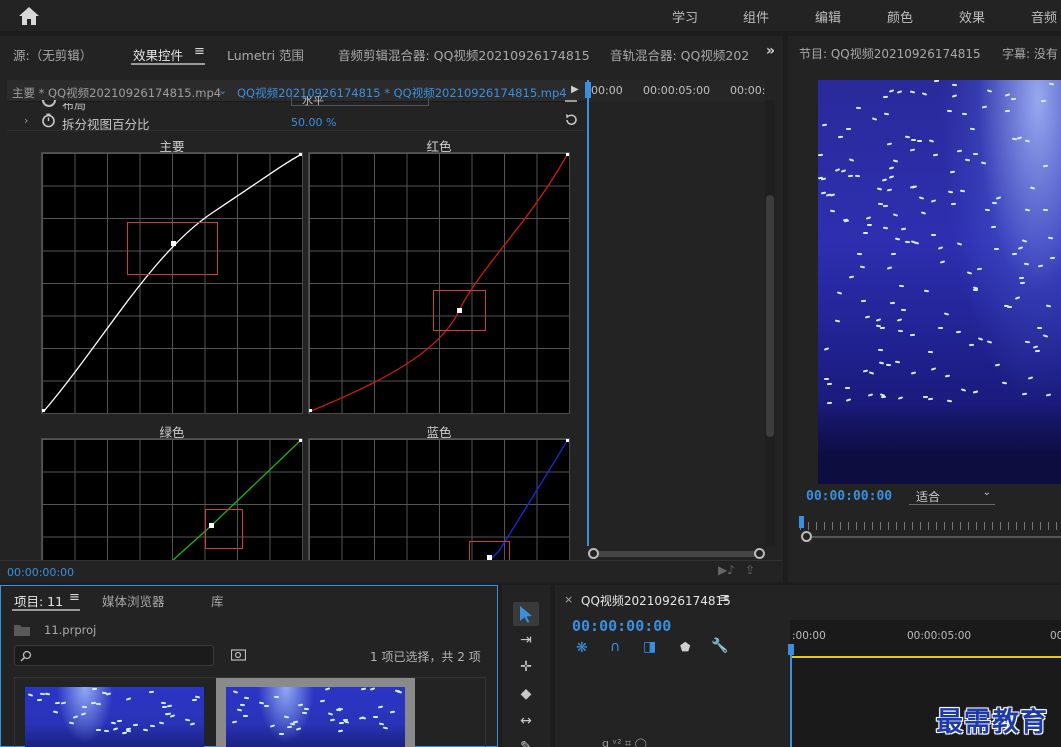  What do you see at coordinates (38, 600) in the screenshot?
I see `tab-project: 项目: 11` at bounding box center [38, 600].